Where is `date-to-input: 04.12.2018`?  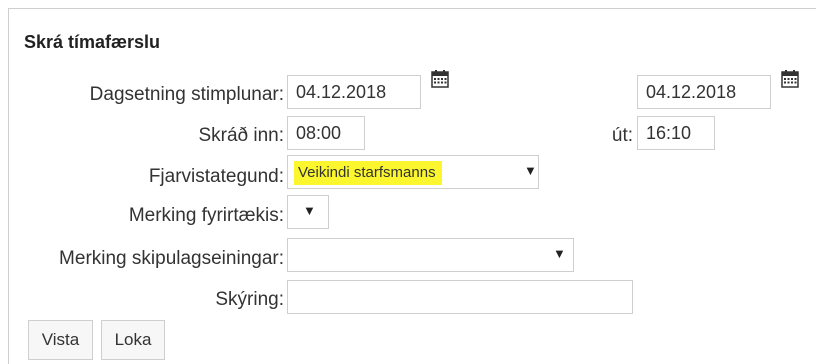 date-to-input: 04.12.2018 is located at coordinates (704, 92).